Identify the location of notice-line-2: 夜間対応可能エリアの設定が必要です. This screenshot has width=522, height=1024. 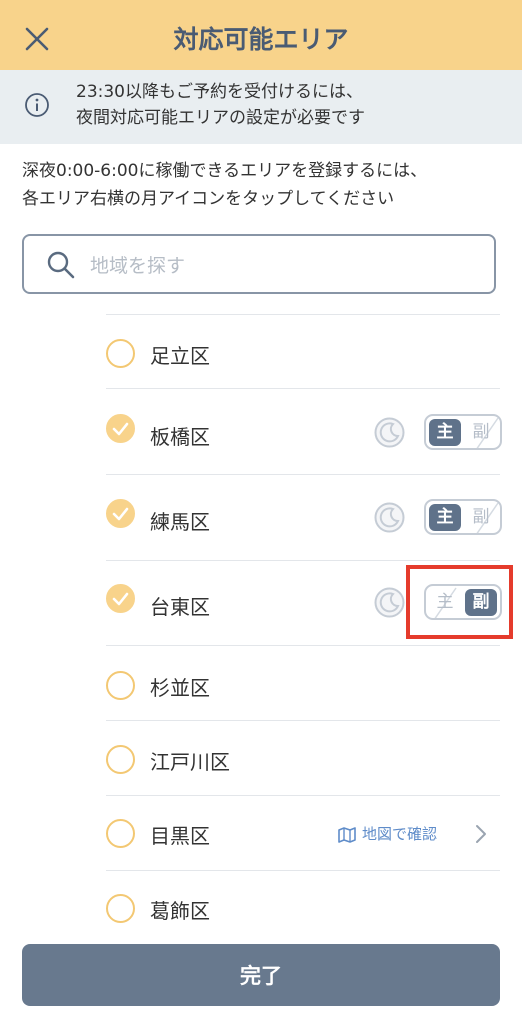
(220, 118).